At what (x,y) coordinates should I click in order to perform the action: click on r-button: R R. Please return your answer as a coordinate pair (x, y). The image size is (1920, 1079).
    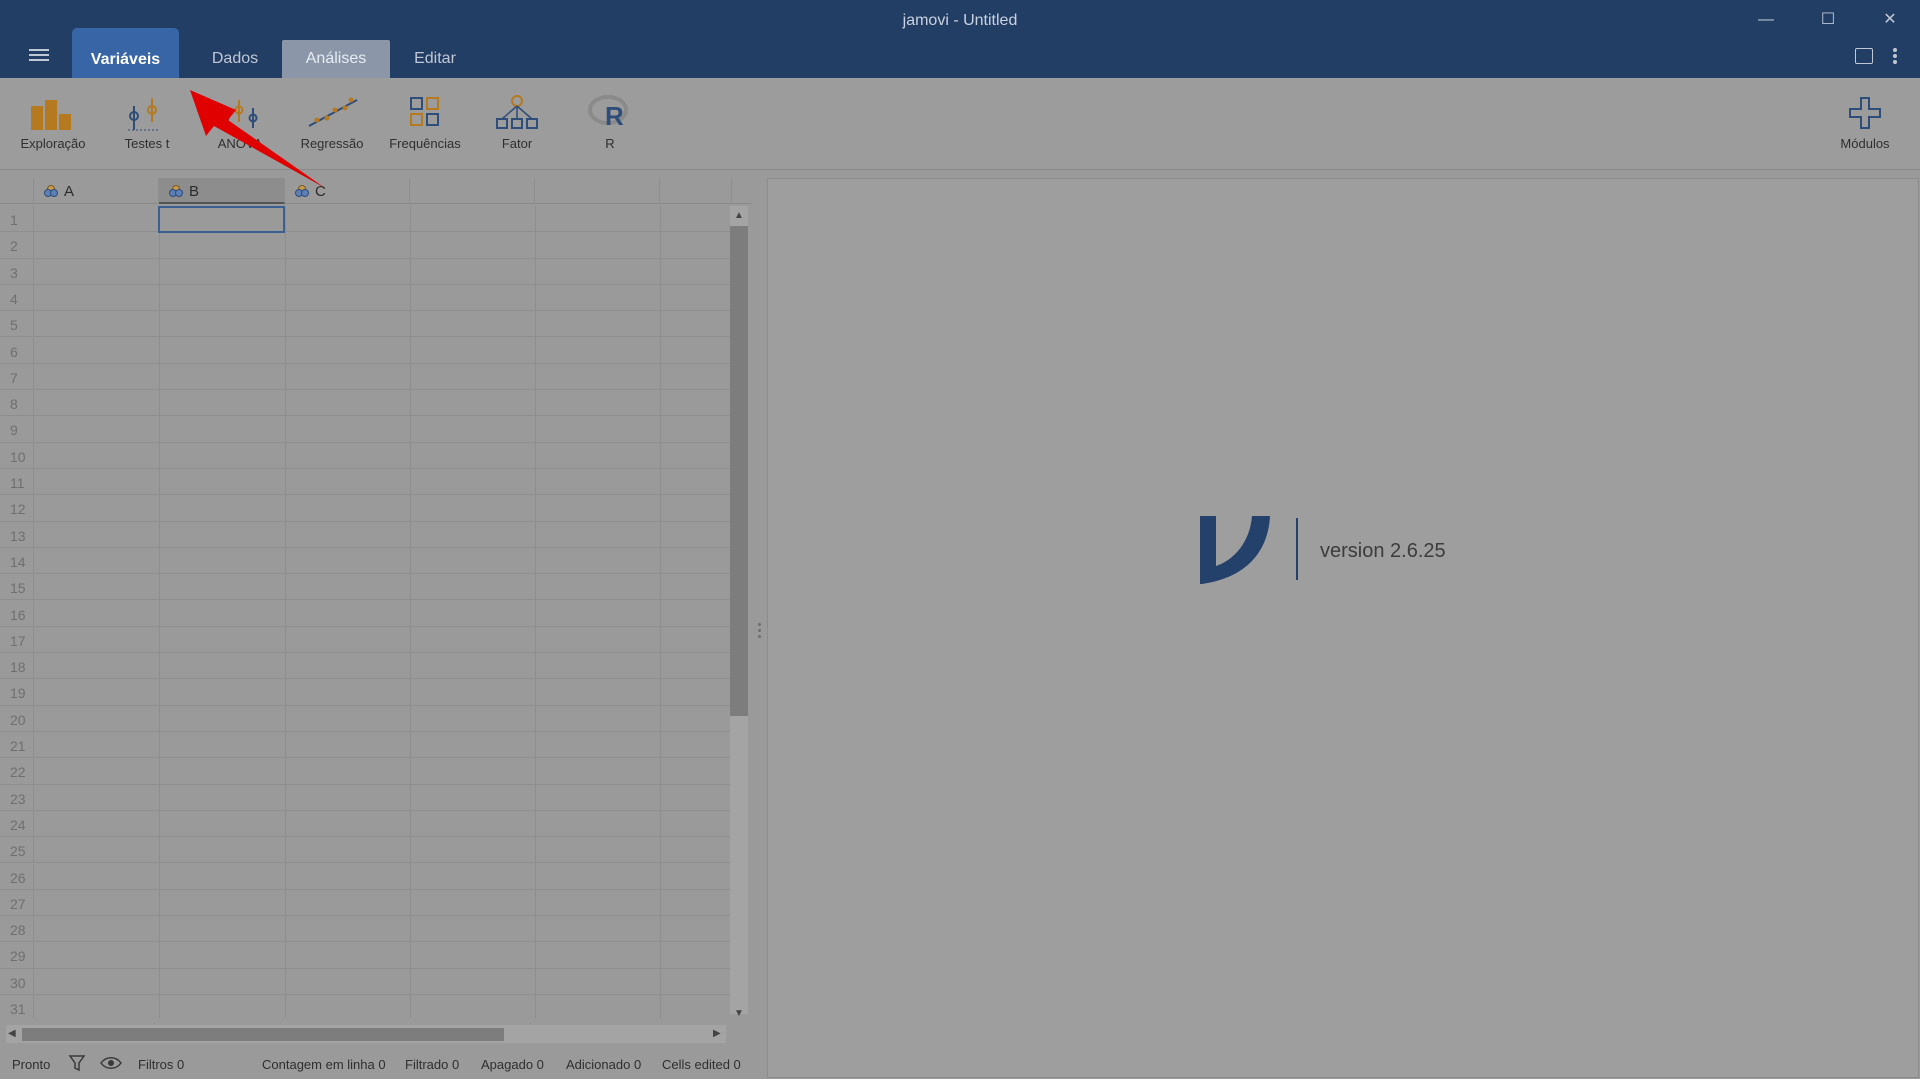
    Looking at the image, I should click on (610, 121).